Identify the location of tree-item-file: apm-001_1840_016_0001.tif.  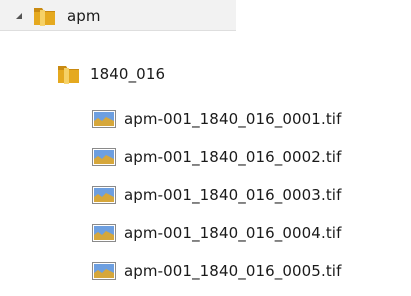
(216, 119).